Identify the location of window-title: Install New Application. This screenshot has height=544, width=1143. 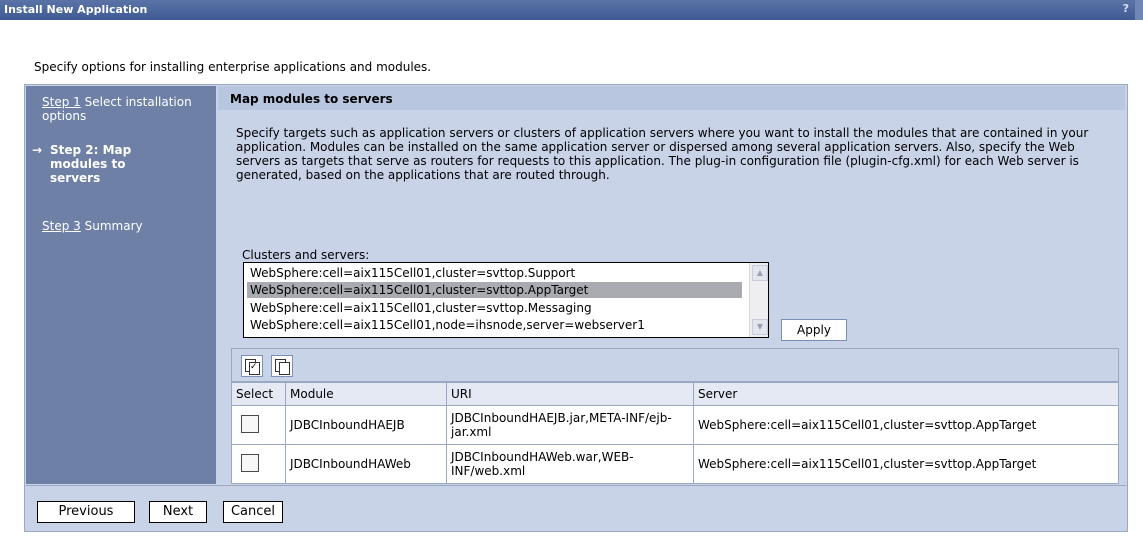
(76, 9).